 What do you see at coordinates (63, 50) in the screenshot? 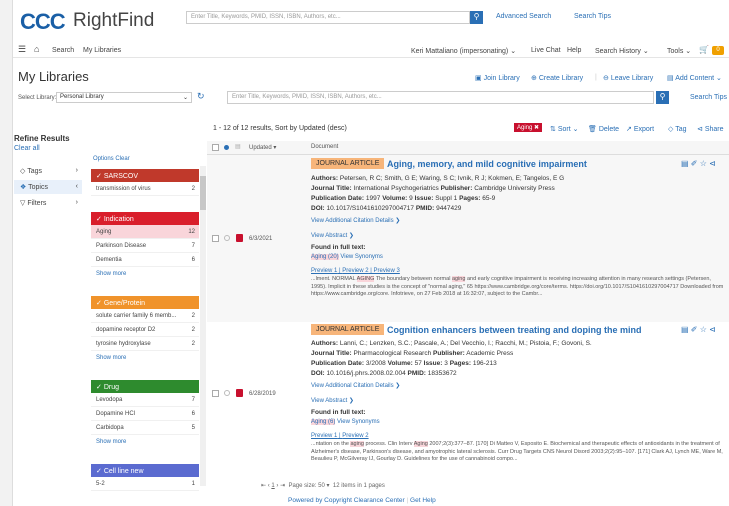
I see `nav-search: Search` at bounding box center [63, 50].